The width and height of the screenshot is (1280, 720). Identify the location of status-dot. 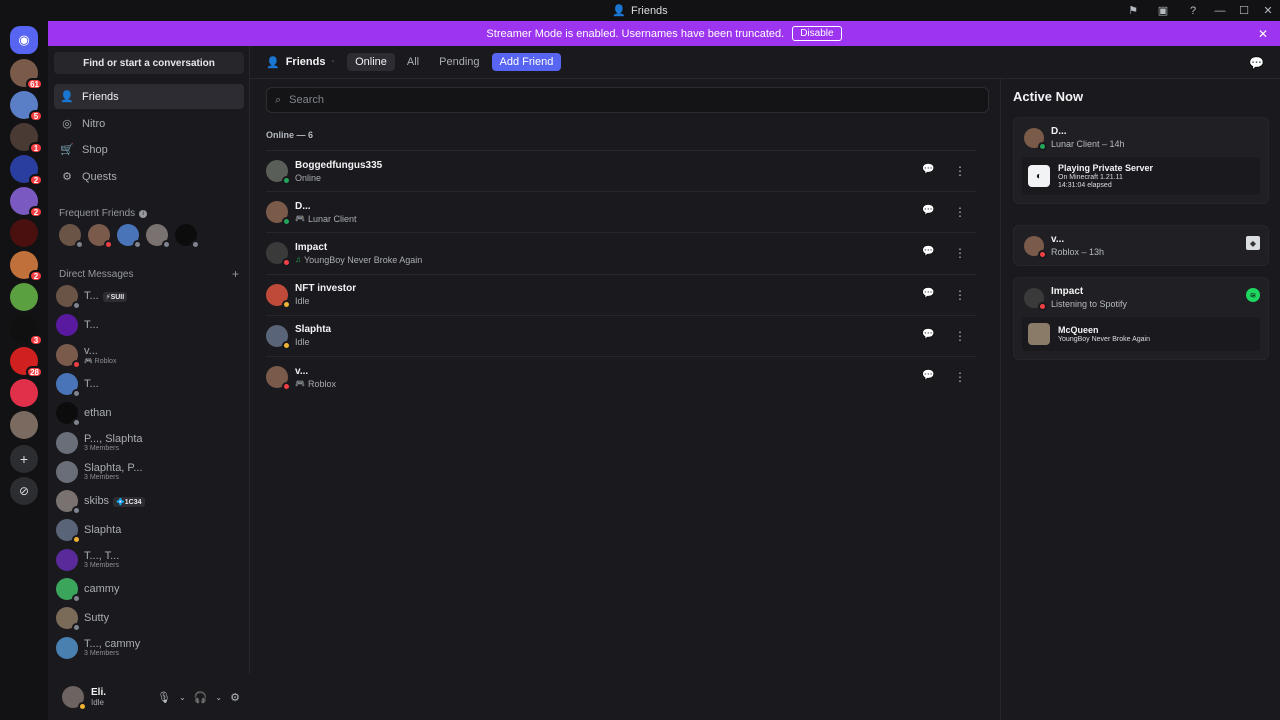
(76, 628).